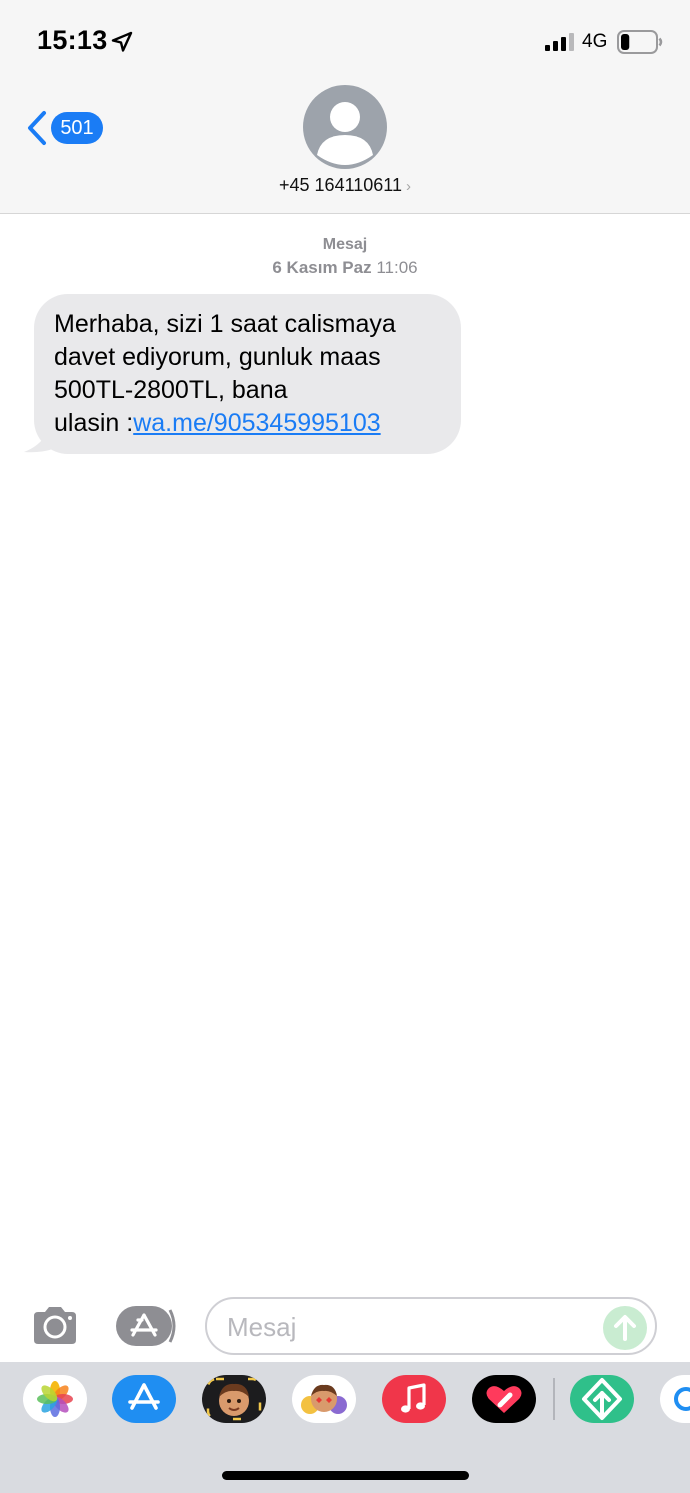  I want to click on memoji-icon, so click(234, 1399).